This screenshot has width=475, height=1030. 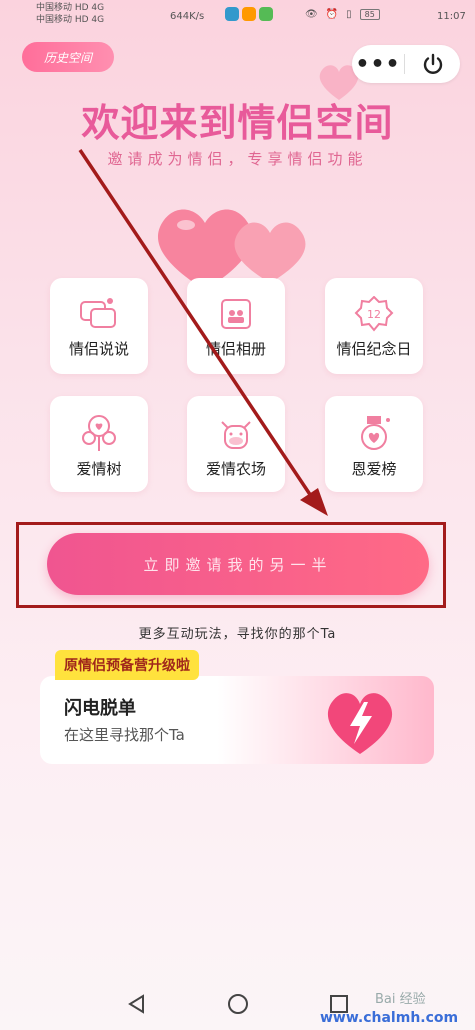 I want to click on vibrate-icon: ▯, so click(x=349, y=14).